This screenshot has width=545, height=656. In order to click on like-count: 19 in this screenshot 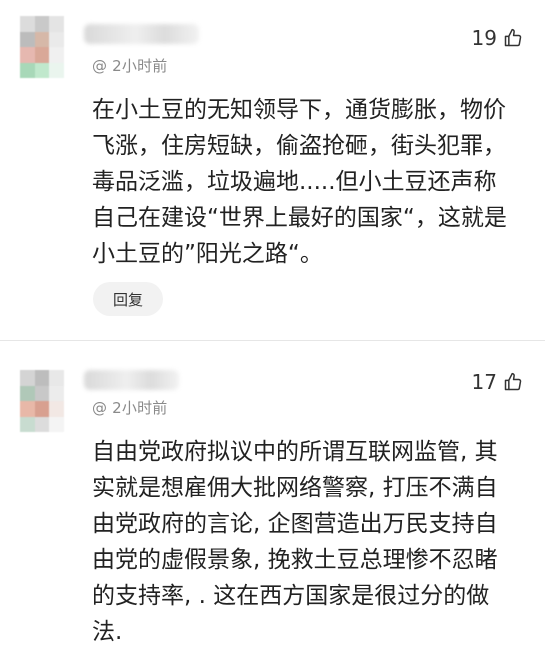, I will do `click(484, 38)`.